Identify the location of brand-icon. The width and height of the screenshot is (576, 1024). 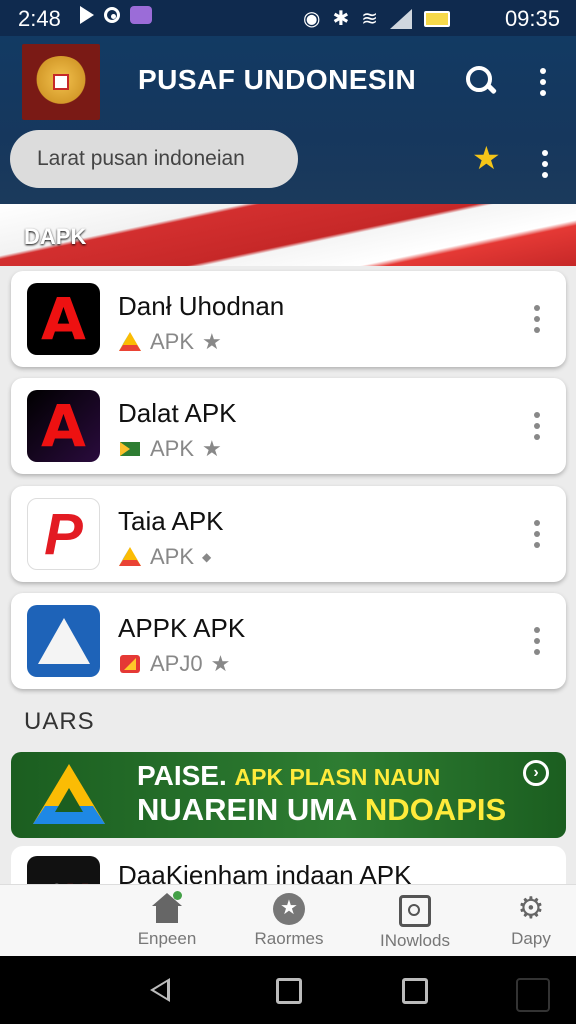
(130, 664).